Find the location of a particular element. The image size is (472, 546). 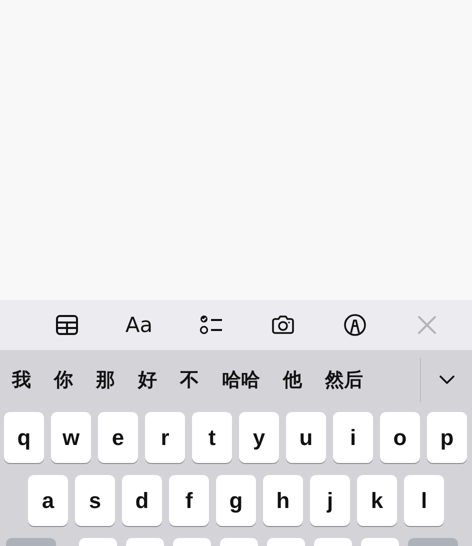

key: j is located at coordinates (330, 500).